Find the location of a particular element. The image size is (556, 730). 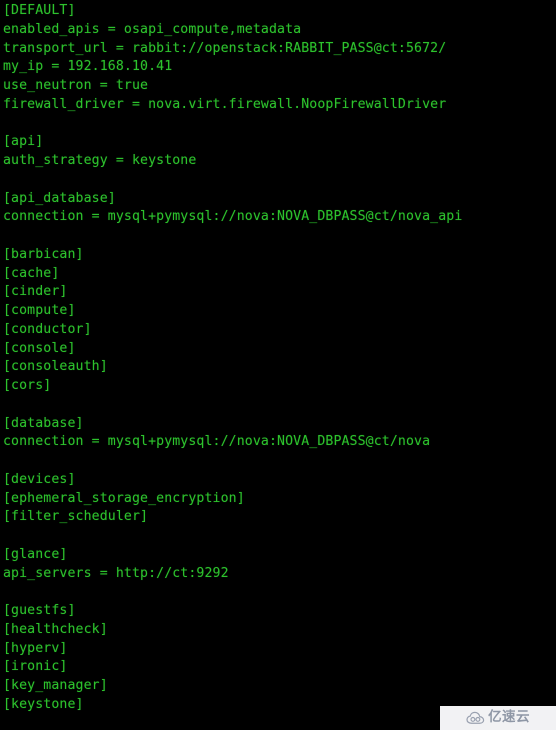

terminal-line: my_ip = 192.168.10.41 is located at coordinates (88, 67).